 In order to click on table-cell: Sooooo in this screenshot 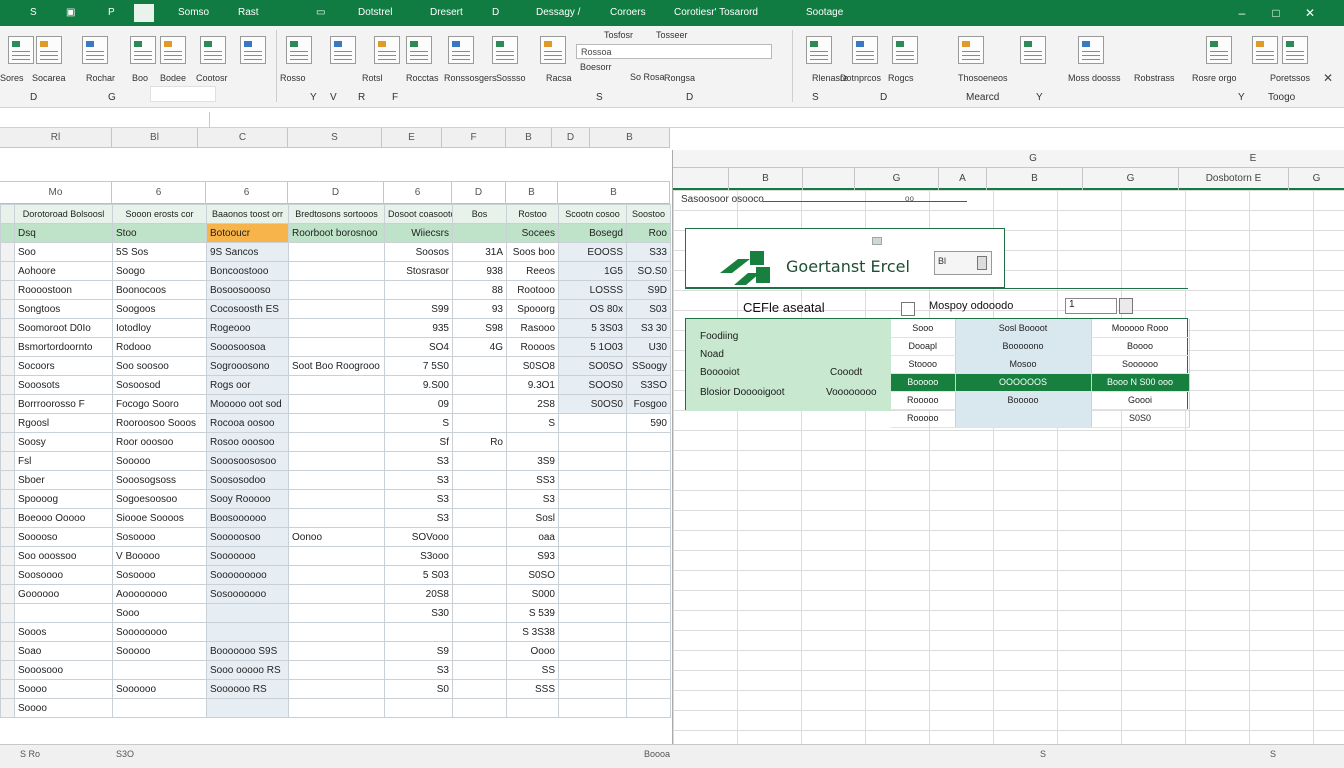, I will do `click(159, 651)`.